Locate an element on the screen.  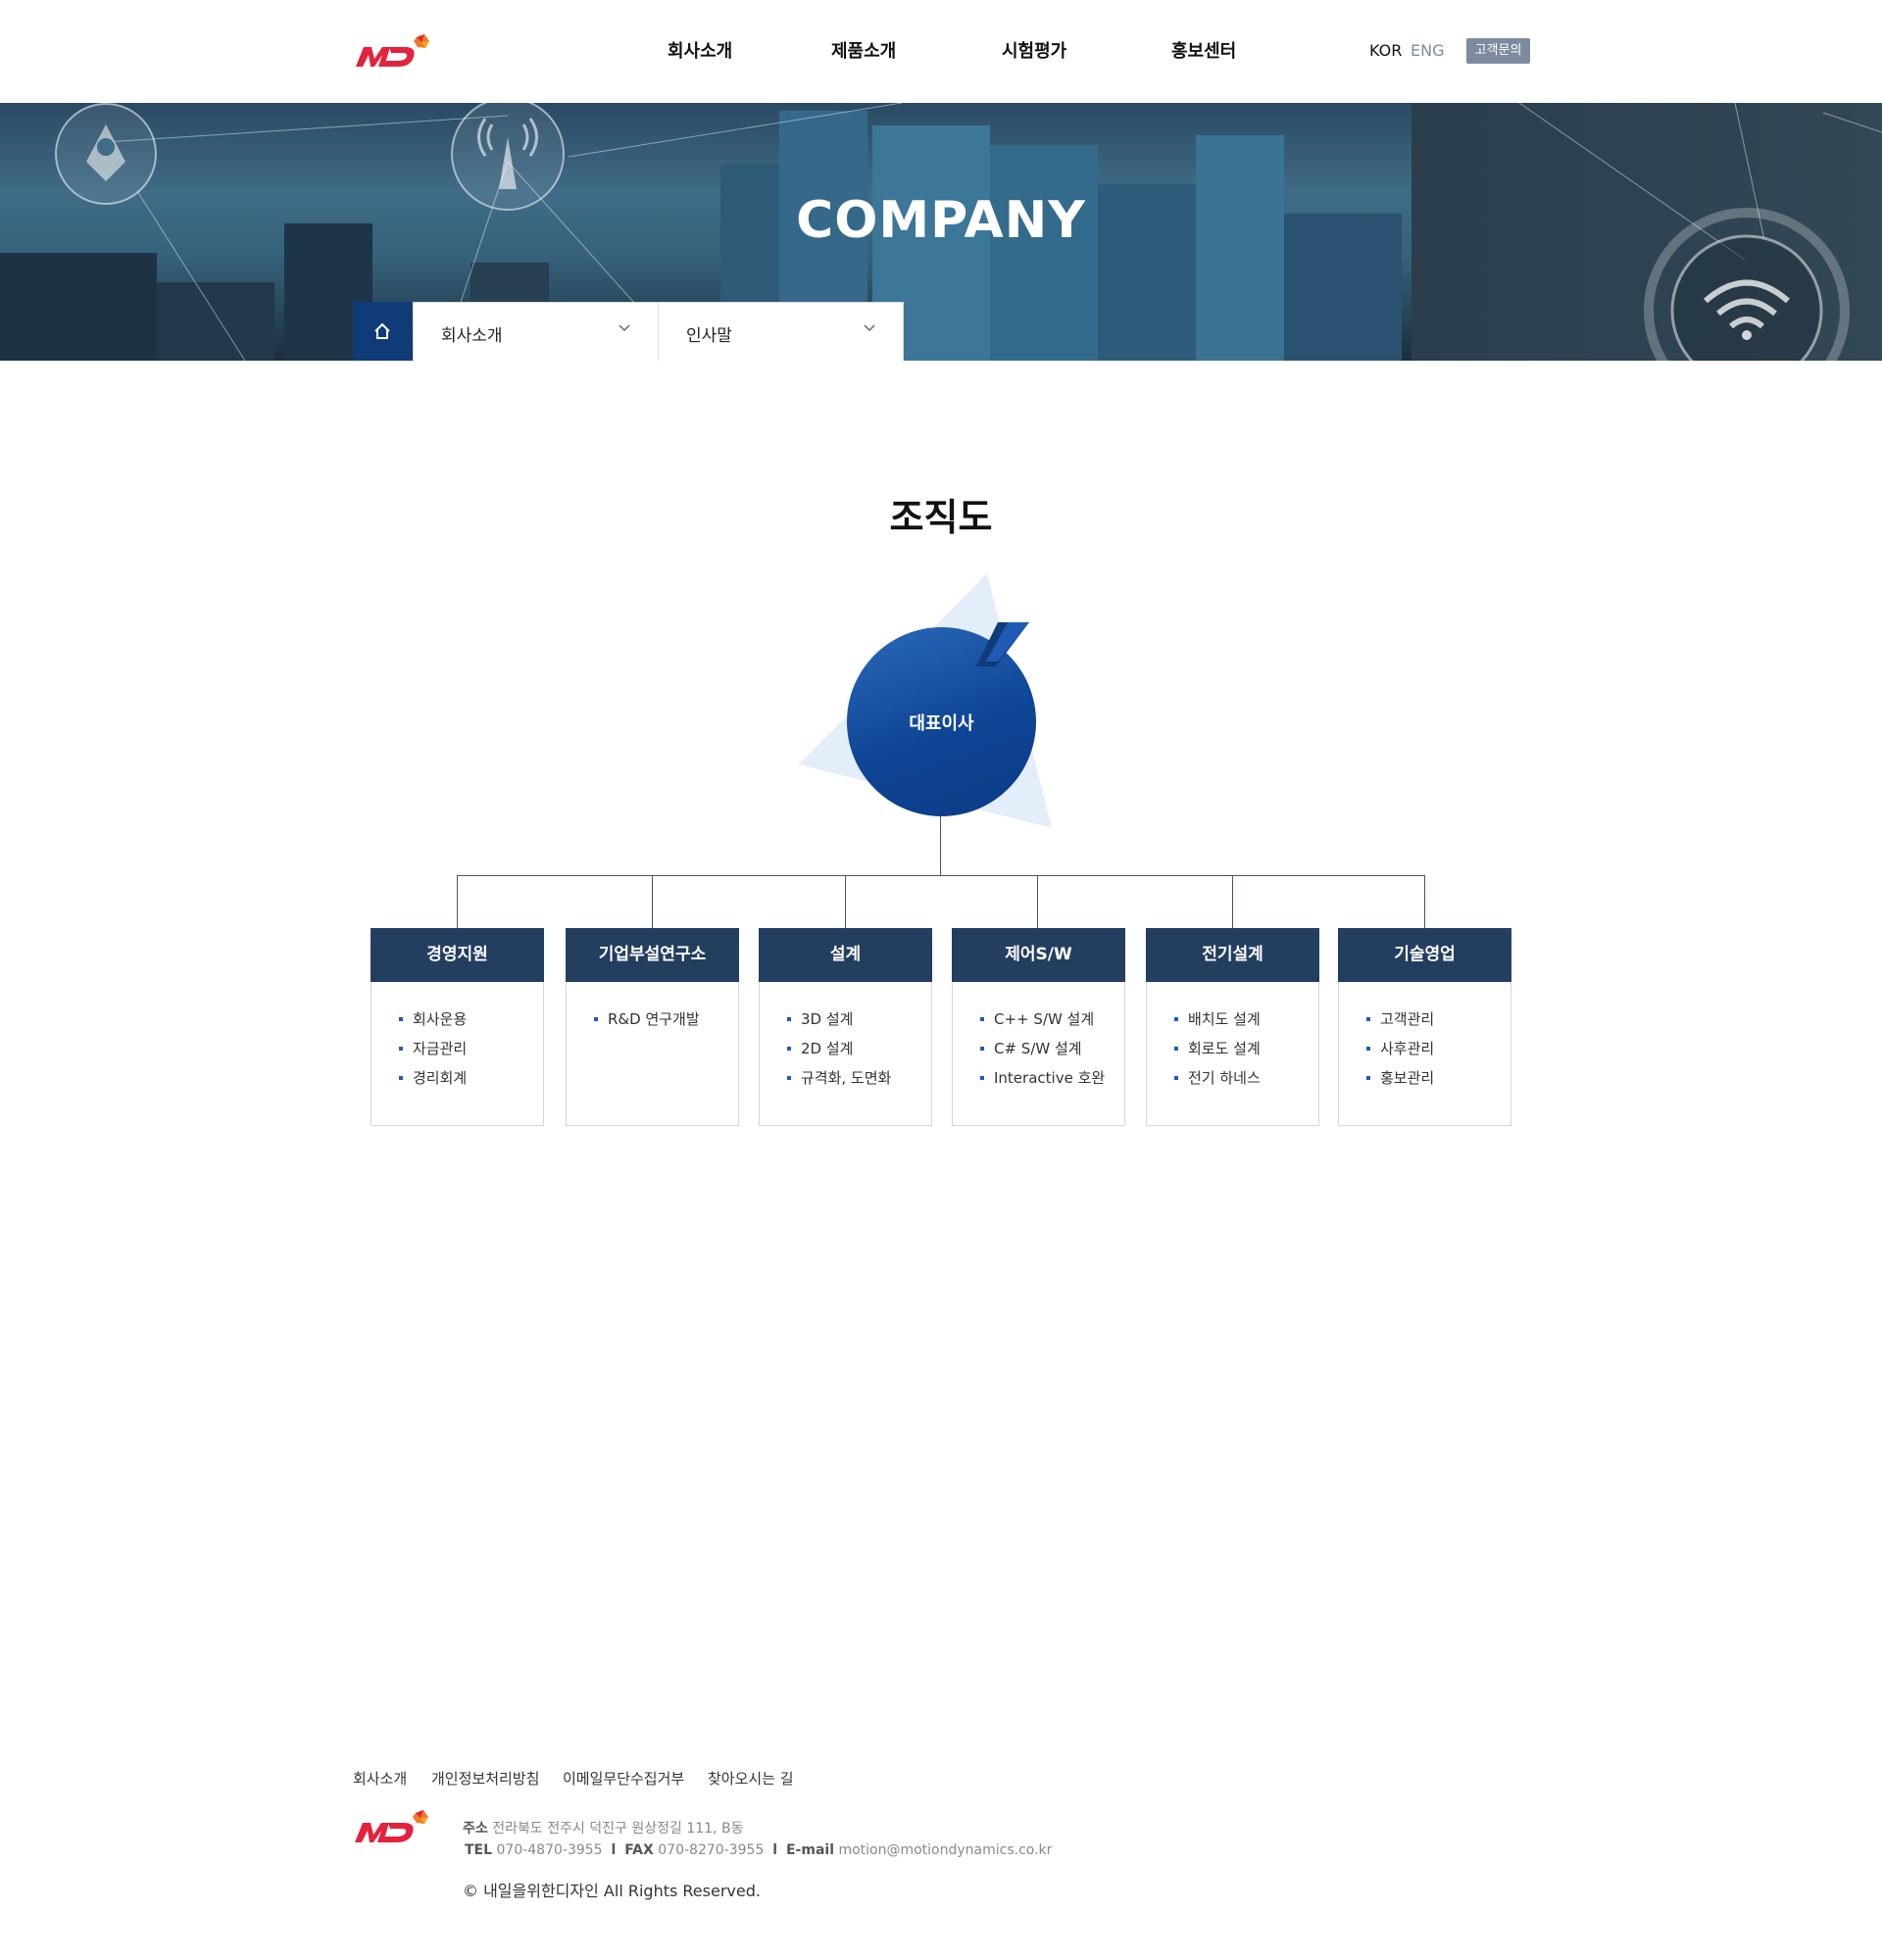
breadcrumb-menu2-select: 인사말 is located at coordinates (781, 331).